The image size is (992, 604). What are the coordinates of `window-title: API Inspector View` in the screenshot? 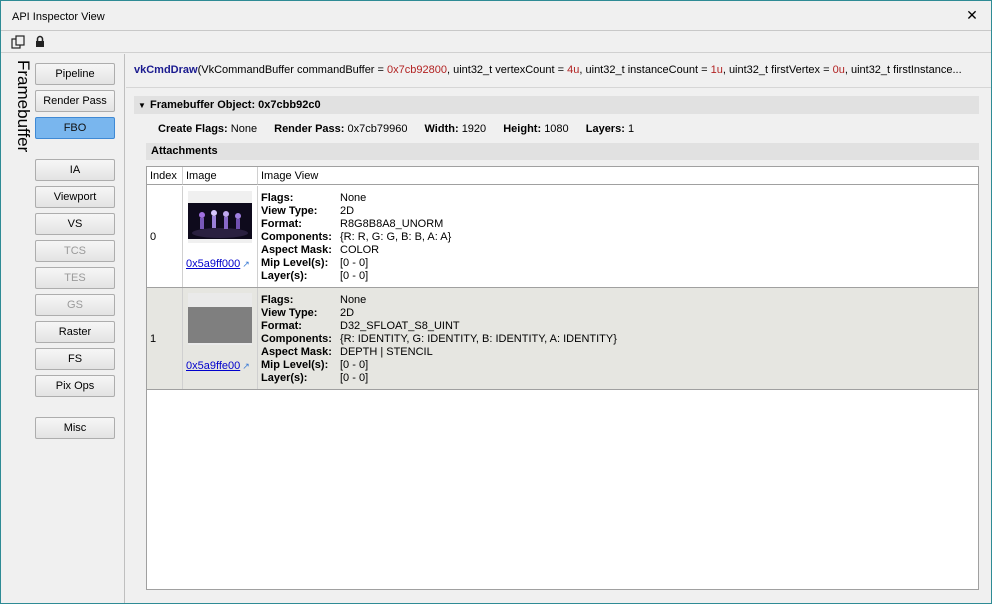 It's located at (58, 17).